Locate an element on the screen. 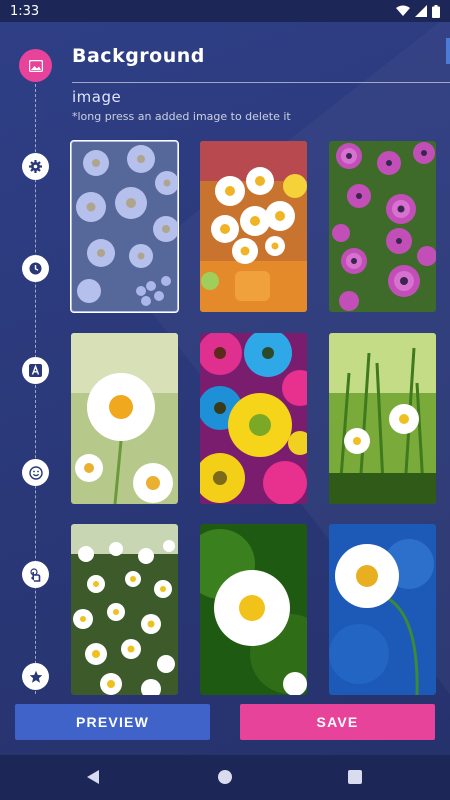 This screenshot has width=450, height=800. scroll-indicator is located at coordinates (448, 51).